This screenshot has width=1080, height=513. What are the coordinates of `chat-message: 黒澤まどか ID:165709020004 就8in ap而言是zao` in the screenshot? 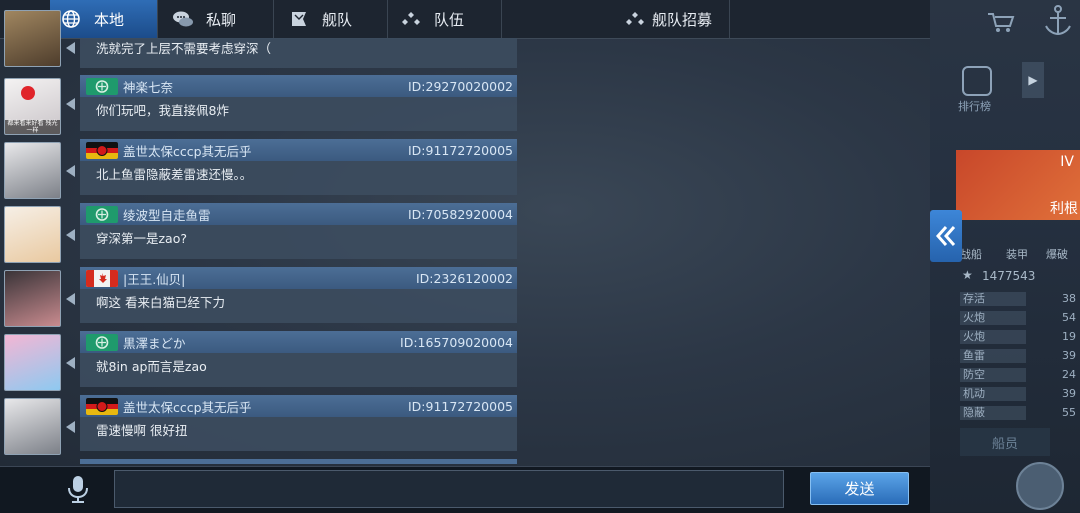 It's located at (298, 359).